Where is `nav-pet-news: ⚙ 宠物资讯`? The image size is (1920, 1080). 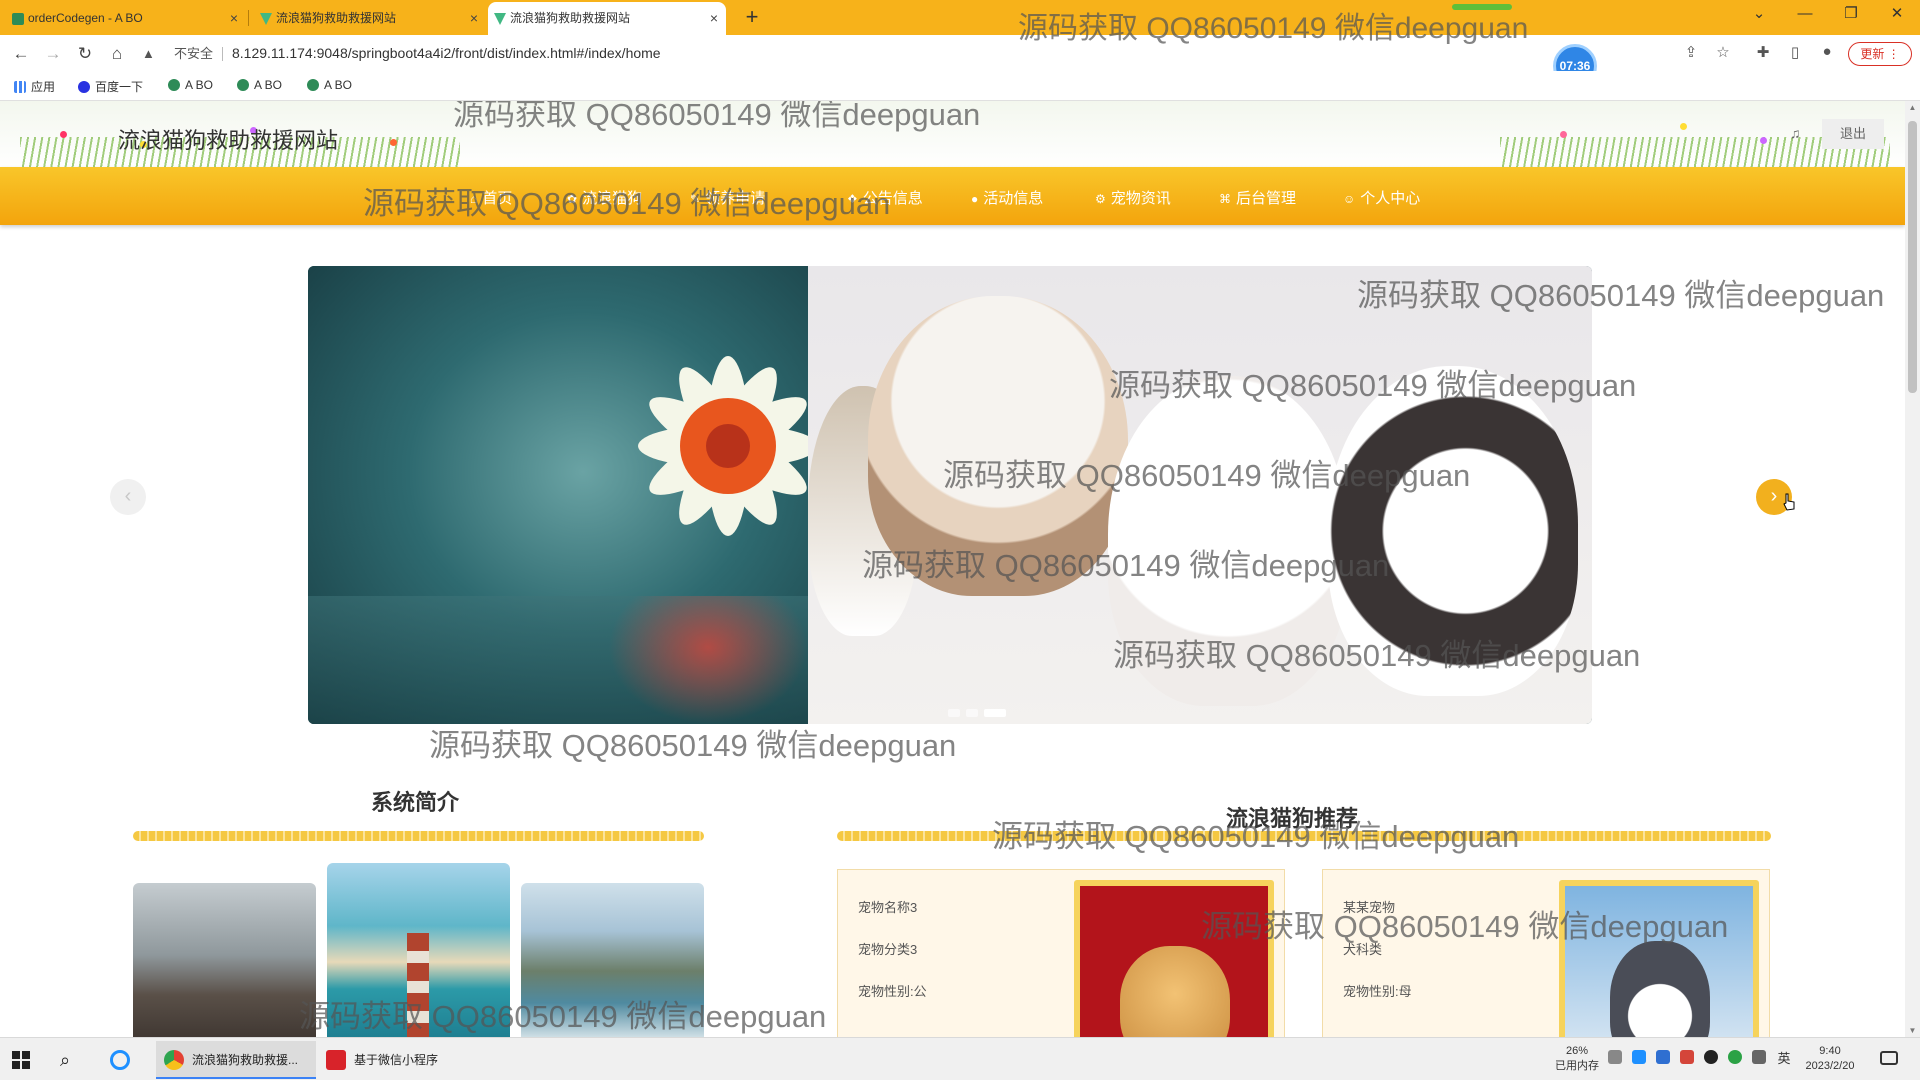 nav-pet-news: ⚙ 宠物资讯 is located at coordinates (1133, 197).